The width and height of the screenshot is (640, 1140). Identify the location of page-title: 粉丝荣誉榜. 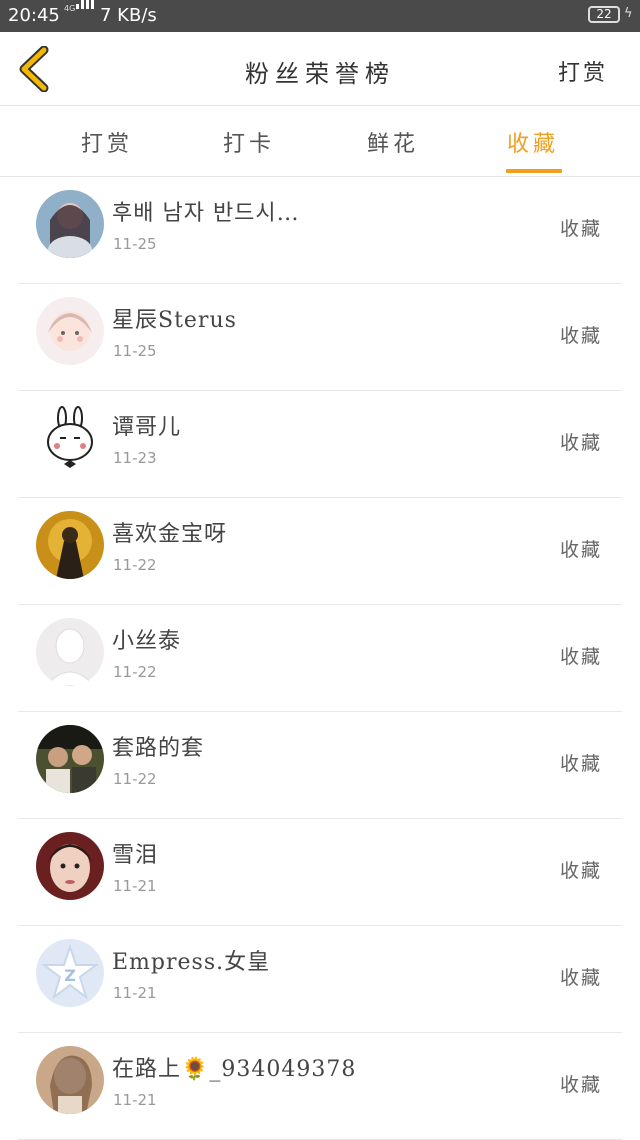
(320, 74).